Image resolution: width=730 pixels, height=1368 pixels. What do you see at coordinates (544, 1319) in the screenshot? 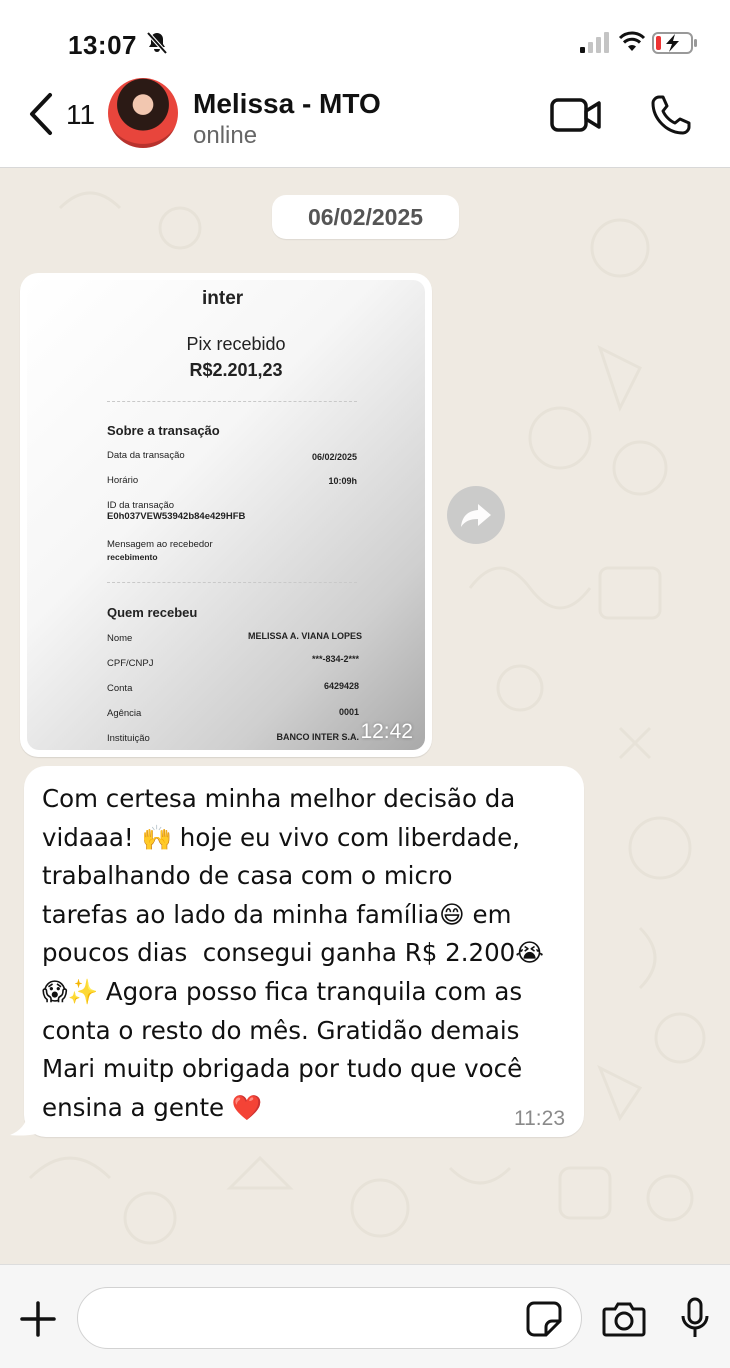
I see `sticker-icon` at bounding box center [544, 1319].